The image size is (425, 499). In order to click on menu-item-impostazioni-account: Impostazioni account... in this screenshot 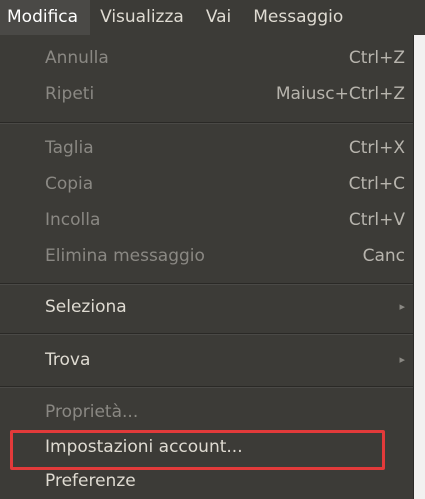, I will do `click(206, 447)`.